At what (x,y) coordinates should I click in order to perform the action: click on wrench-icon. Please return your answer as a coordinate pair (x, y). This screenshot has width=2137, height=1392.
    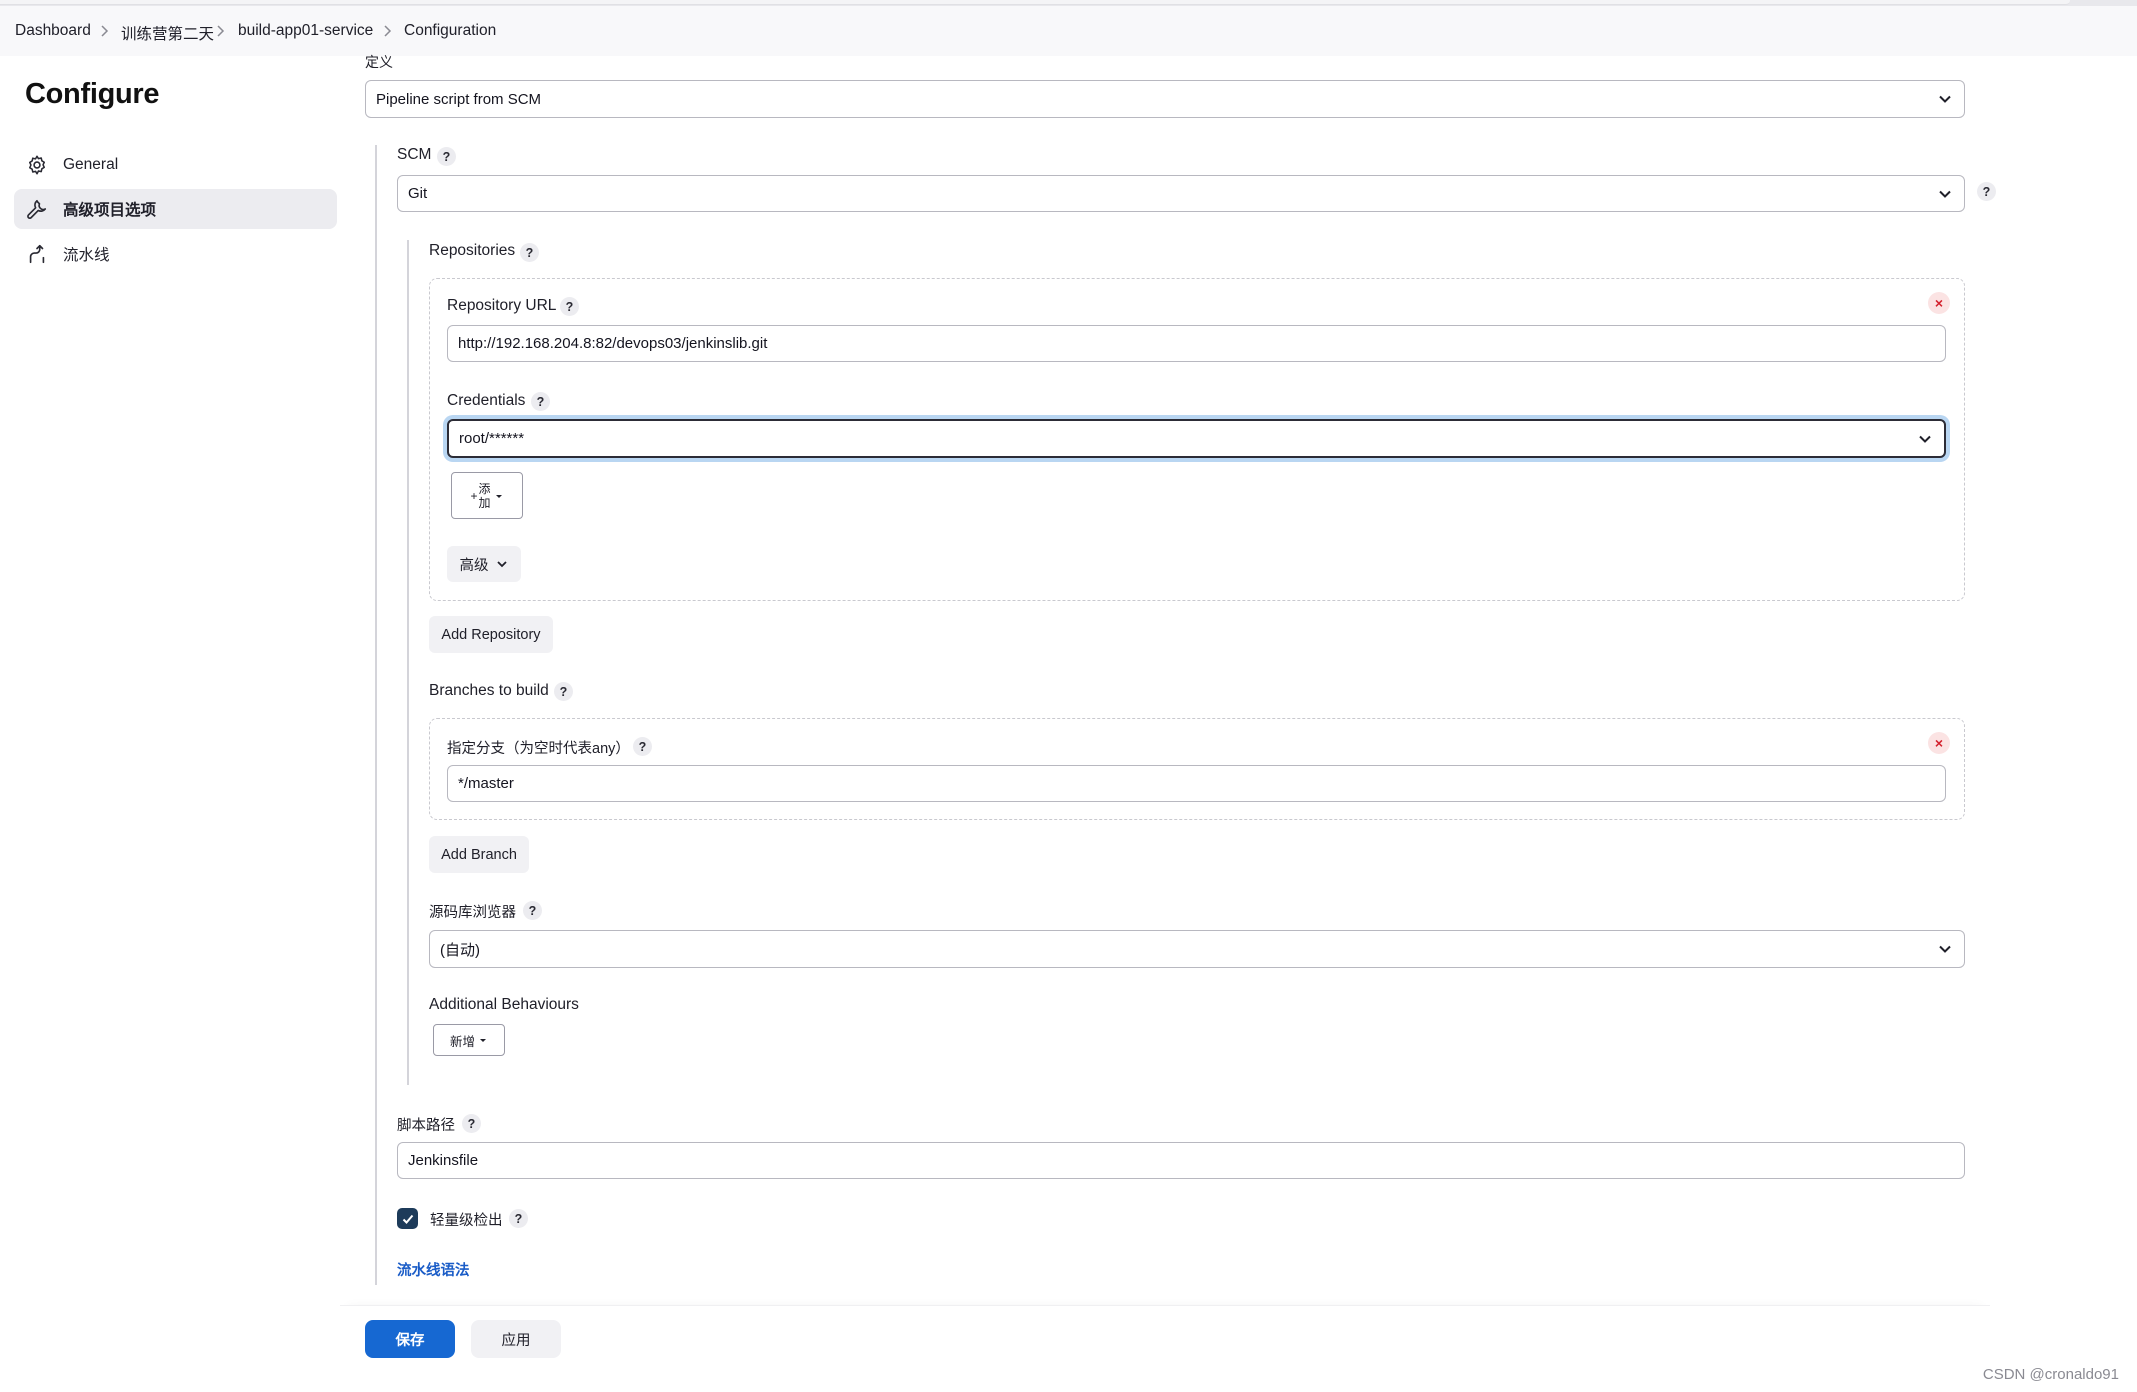
    Looking at the image, I should click on (37, 209).